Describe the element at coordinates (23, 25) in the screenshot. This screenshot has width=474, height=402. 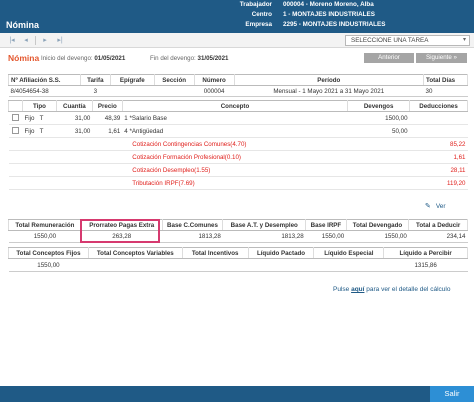
I see `app-title: Nómina` at that location.